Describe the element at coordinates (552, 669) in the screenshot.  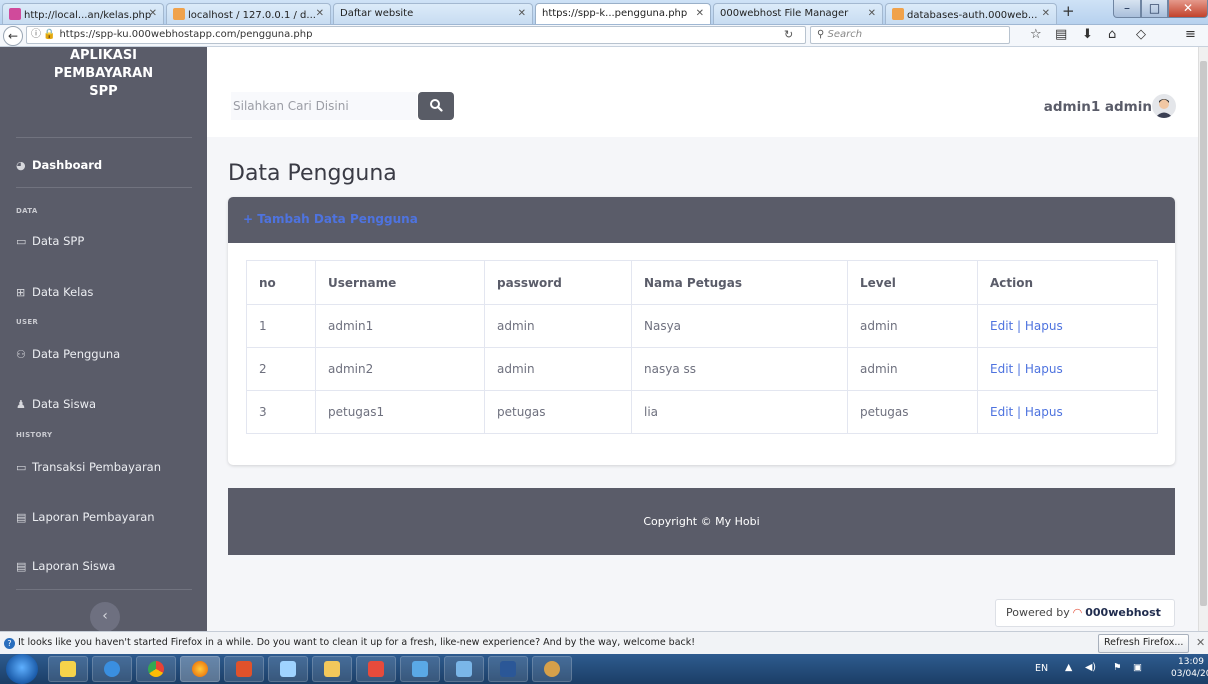
I see `paint-app-icon` at that location.